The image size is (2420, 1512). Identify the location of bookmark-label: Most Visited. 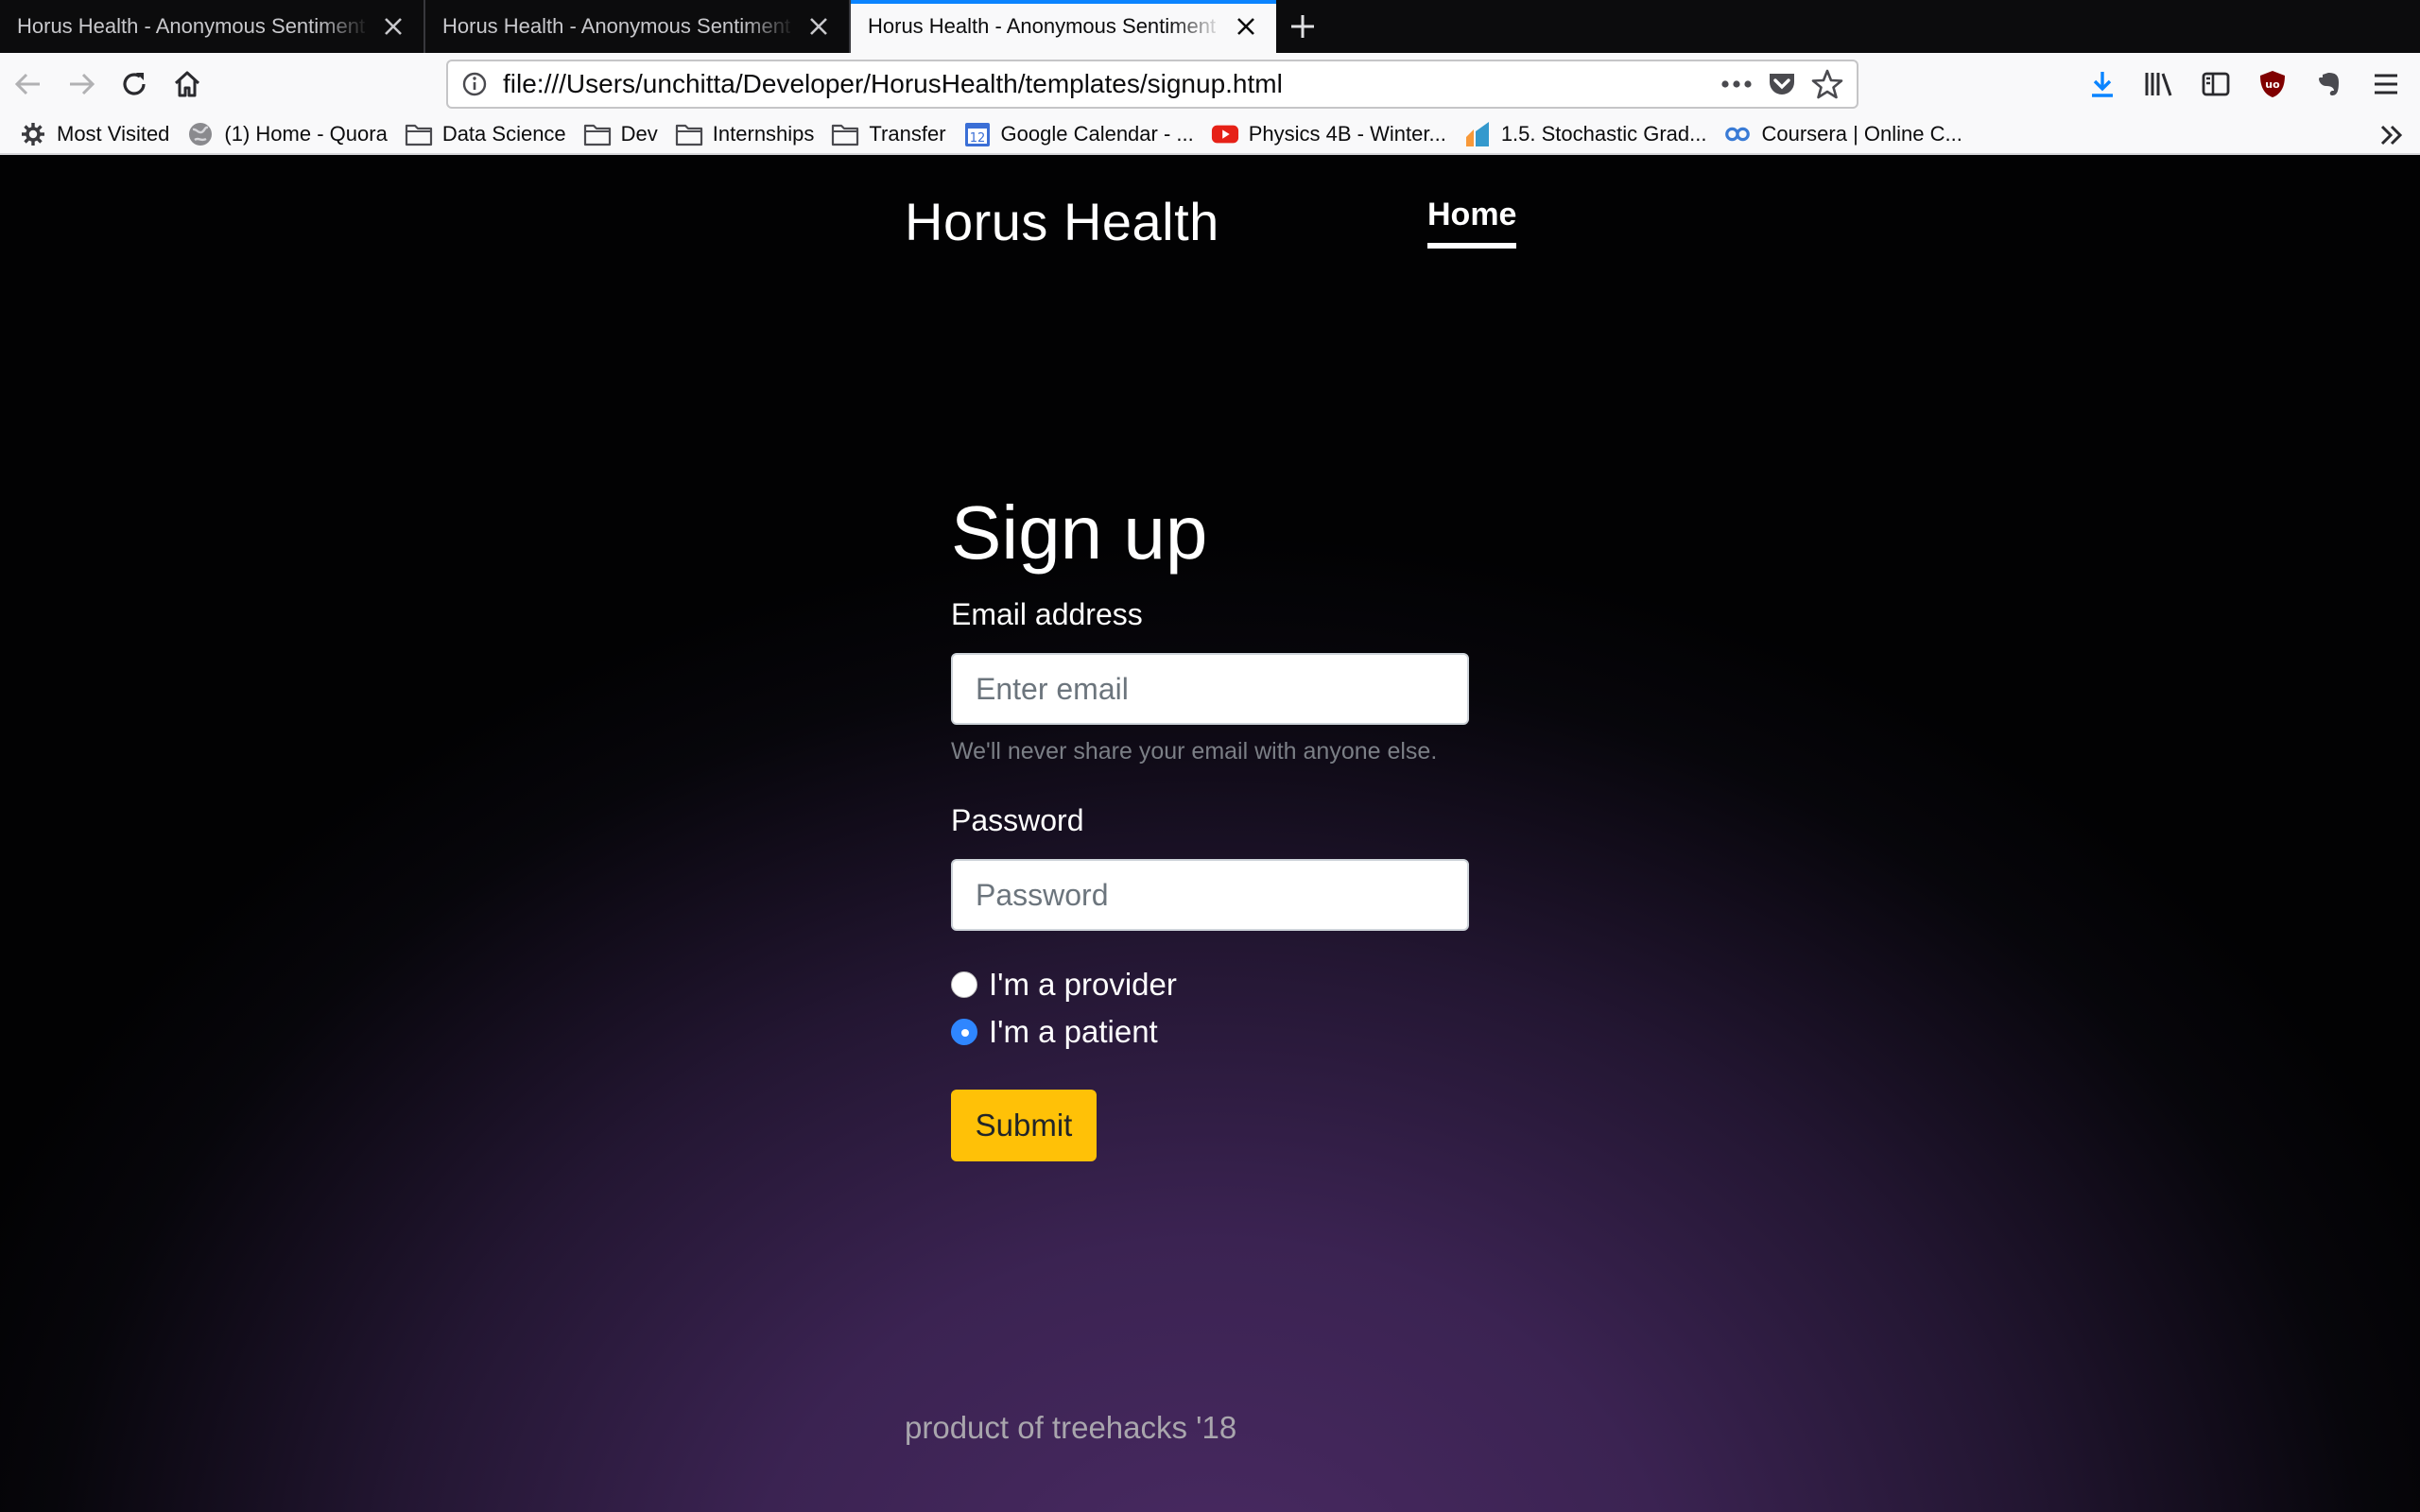
(113, 134).